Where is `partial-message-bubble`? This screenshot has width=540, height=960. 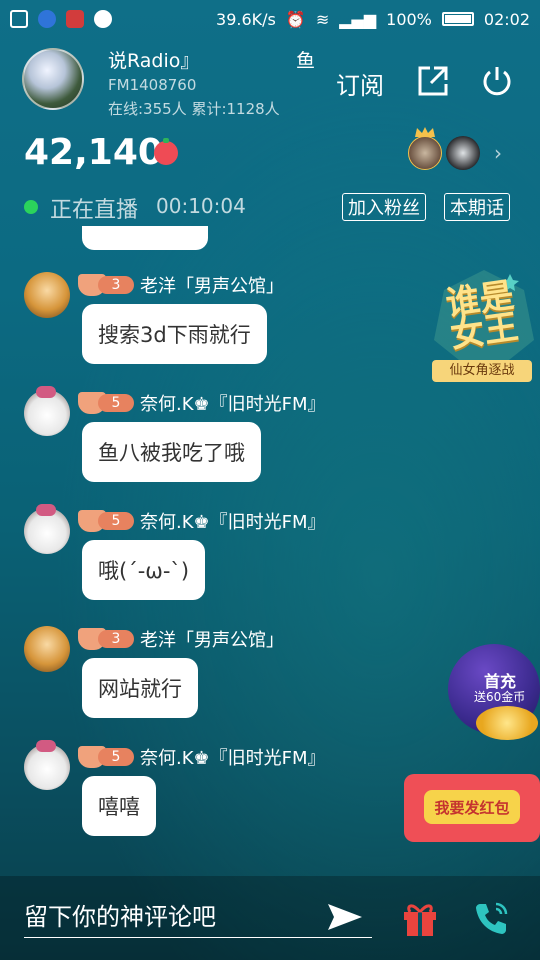 partial-message-bubble is located at coordinates (145, 238).